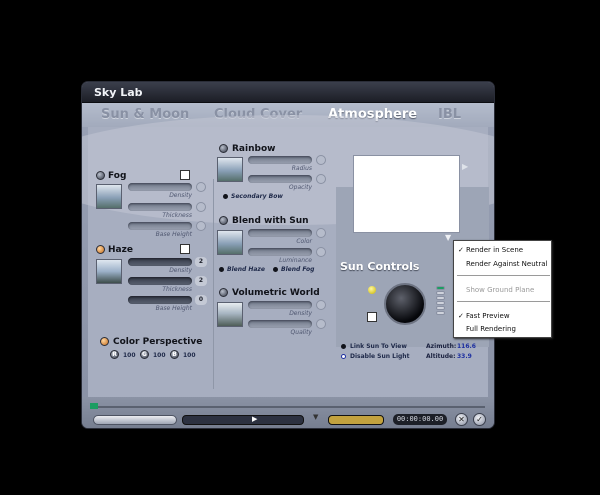 This screenshot has width=600, height=495. What do you see at coordinates (230, 169) in the screenshot?
I see `rainbow-thumbnail` at bounding box center [230, 169].